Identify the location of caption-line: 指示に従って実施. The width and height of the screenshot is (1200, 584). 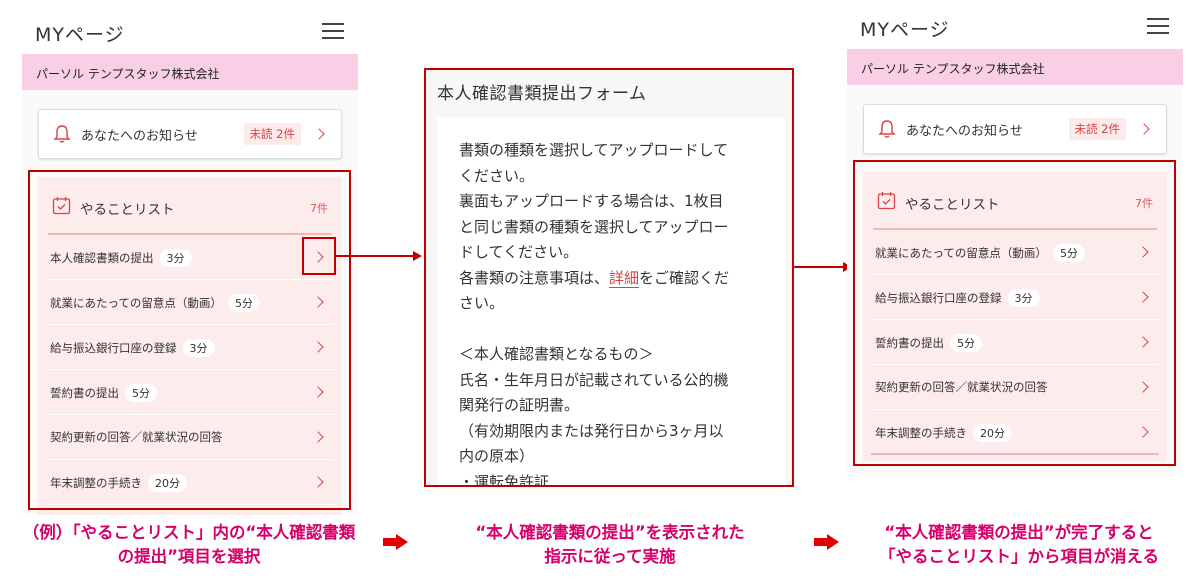
(610, 556).